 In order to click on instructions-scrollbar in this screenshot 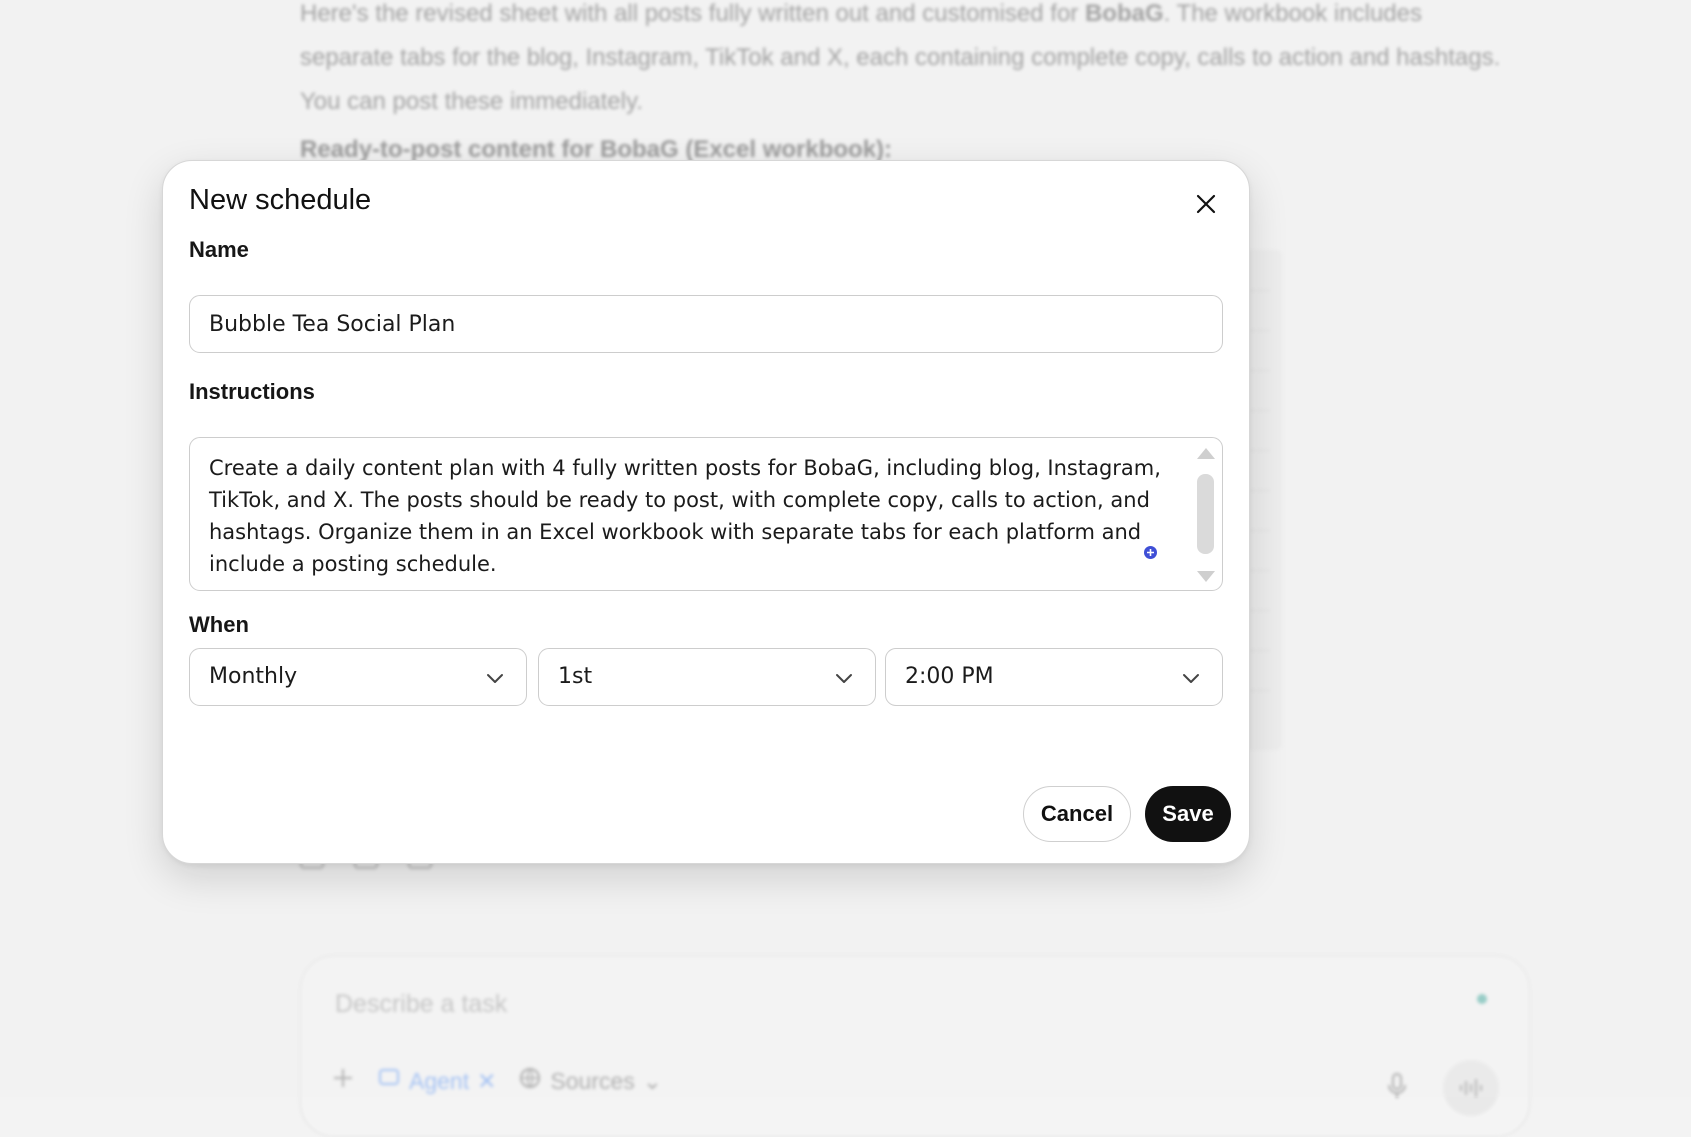, I will do `click(1205, 515)`.